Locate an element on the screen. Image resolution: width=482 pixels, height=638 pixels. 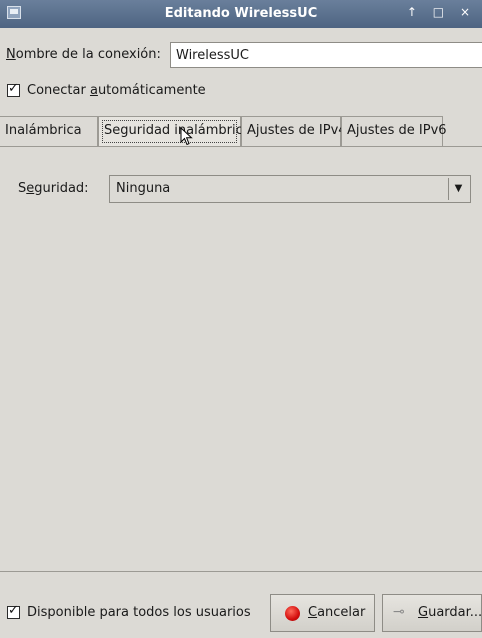
auto-connect-row: ✓ Conectar automáticamente is located at coordinates (241, 92).